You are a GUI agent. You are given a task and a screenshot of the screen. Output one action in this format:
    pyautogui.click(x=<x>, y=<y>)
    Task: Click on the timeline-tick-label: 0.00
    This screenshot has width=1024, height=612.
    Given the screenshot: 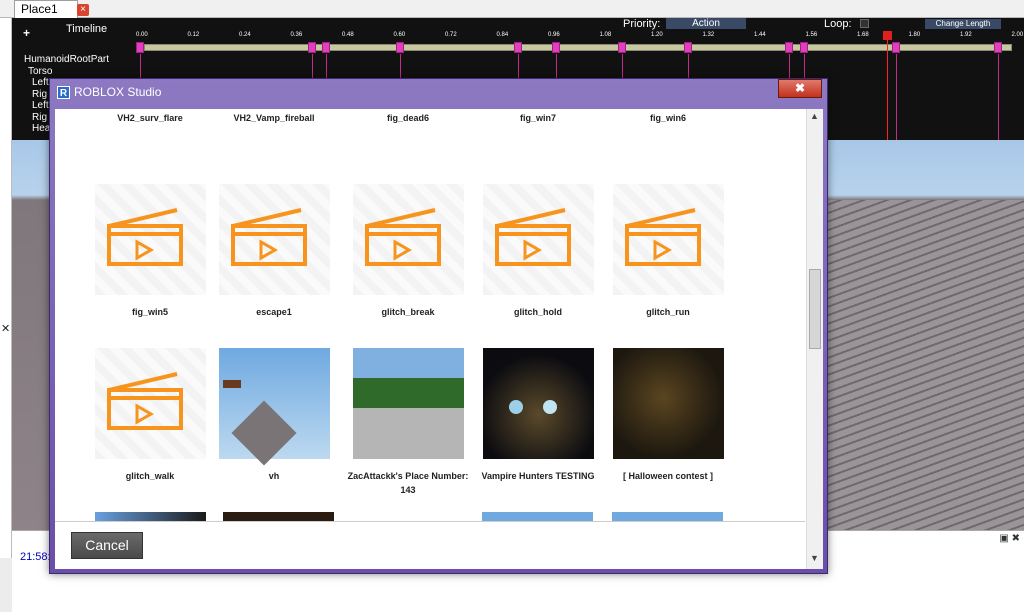 What is the action you would take?
    pyautogui.click(x=142, y=35)
    